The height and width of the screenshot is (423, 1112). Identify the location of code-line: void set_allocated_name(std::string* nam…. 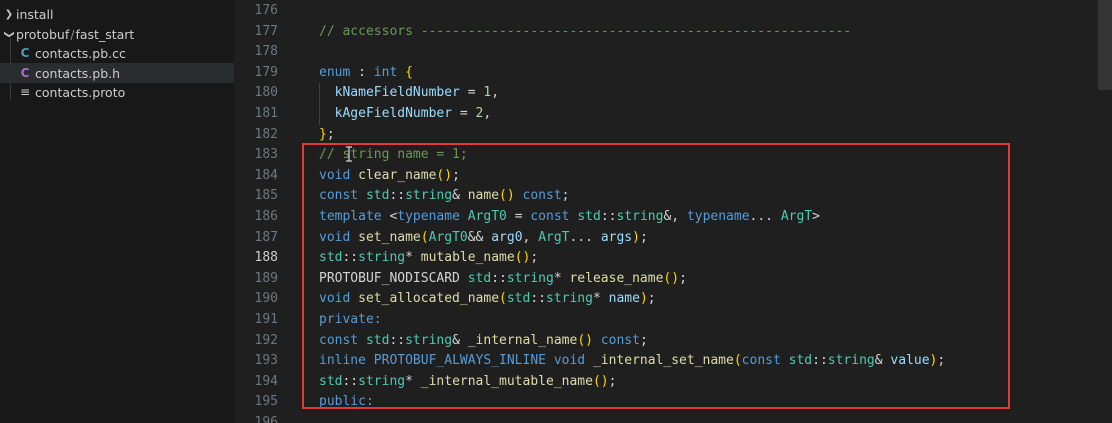
(487, 299).